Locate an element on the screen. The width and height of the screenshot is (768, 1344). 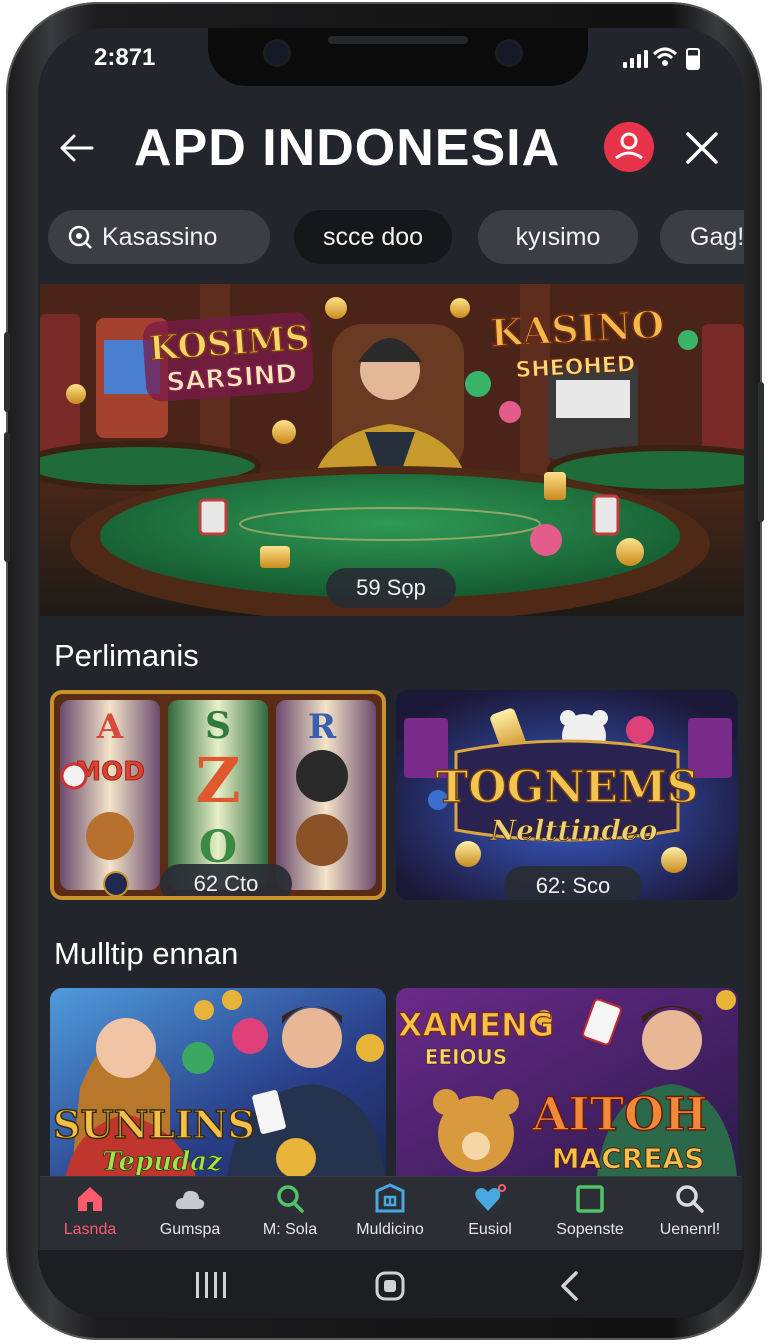
card-art-subtitle-2: MACREAS is located at coordinates (628, 1158).